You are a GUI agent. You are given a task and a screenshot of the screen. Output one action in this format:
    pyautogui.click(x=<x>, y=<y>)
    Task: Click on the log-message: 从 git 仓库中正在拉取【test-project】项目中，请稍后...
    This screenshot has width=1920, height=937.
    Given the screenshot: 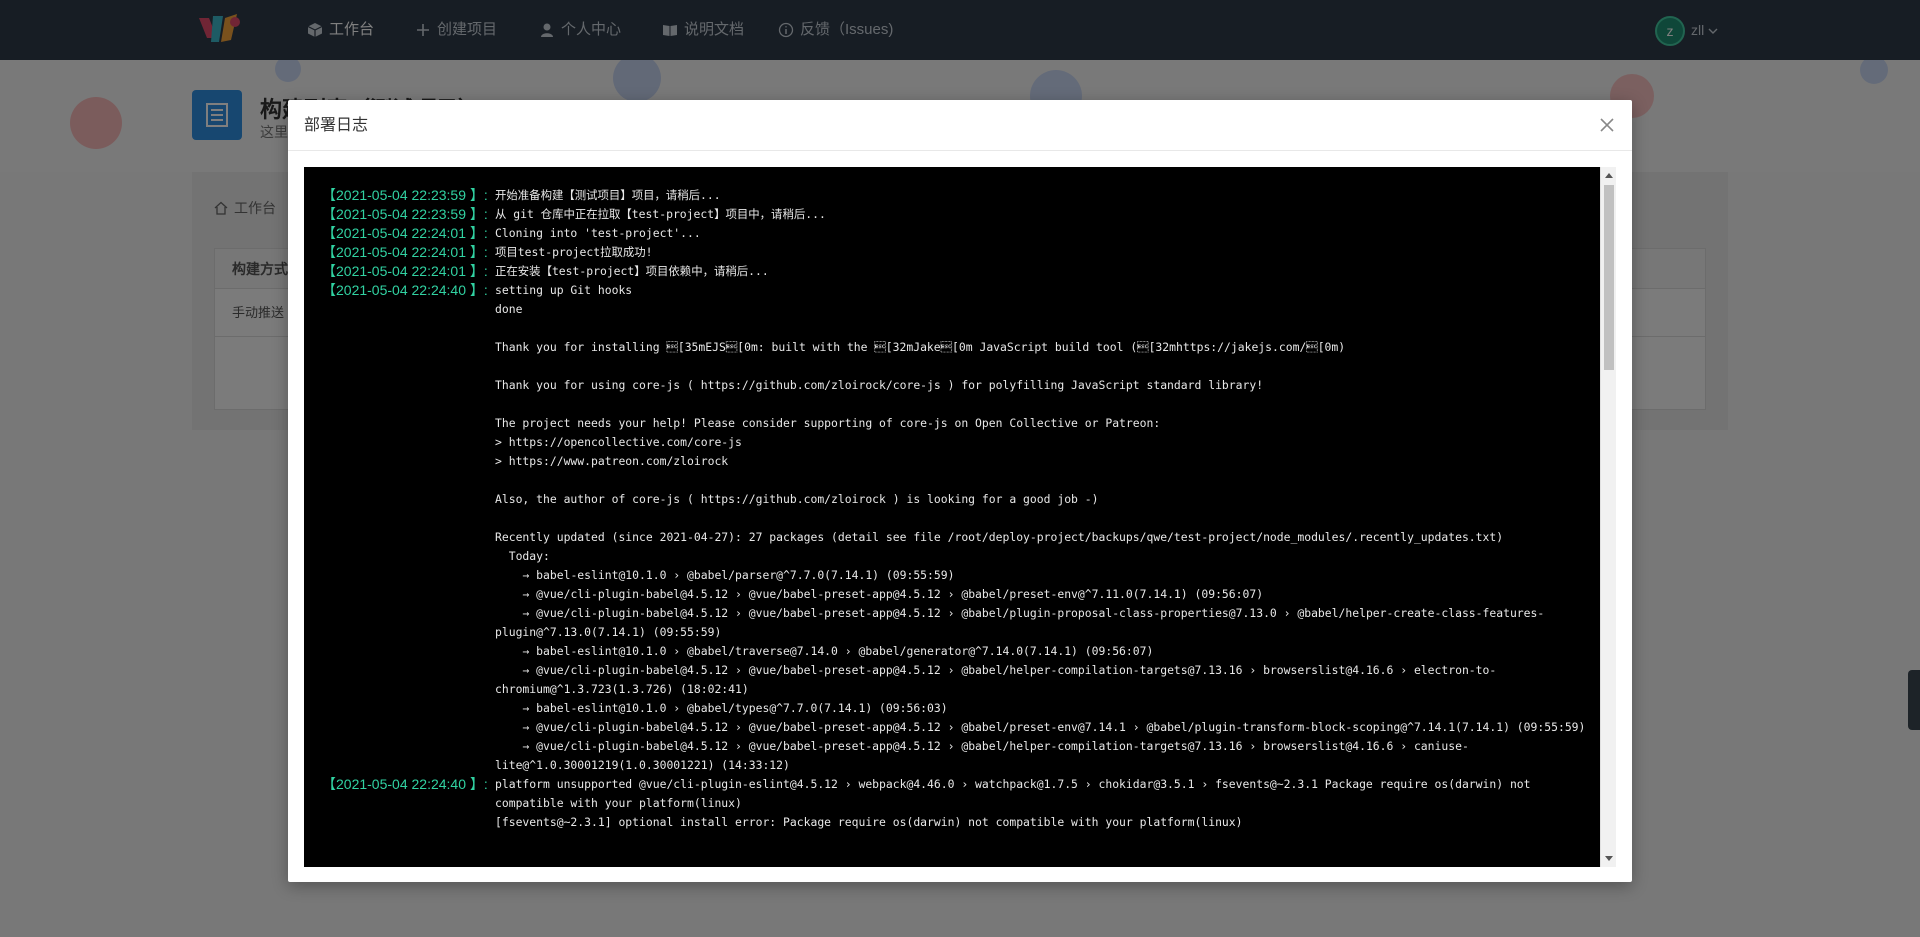 What is the action you would take?
    pyautogui.click(x=1047, y=214)
    